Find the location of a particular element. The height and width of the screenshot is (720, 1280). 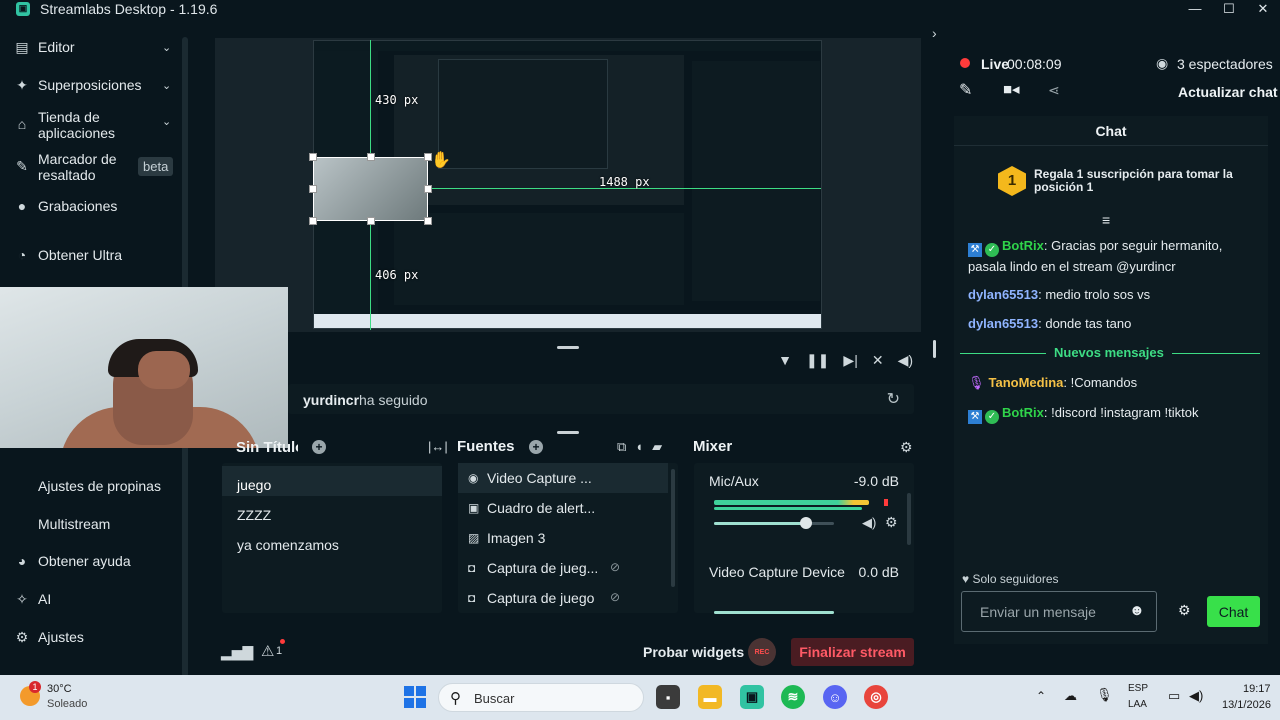

sidebar-item-ultra: ◔ Obtener Ultra is located at coordinates (91, 255).